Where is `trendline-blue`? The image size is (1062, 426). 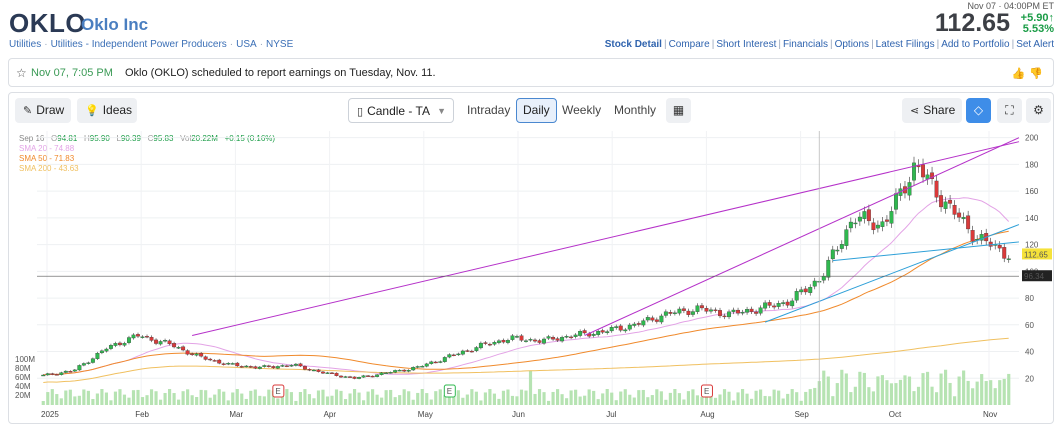
trendline-blue is located at coordinates (892, 273).